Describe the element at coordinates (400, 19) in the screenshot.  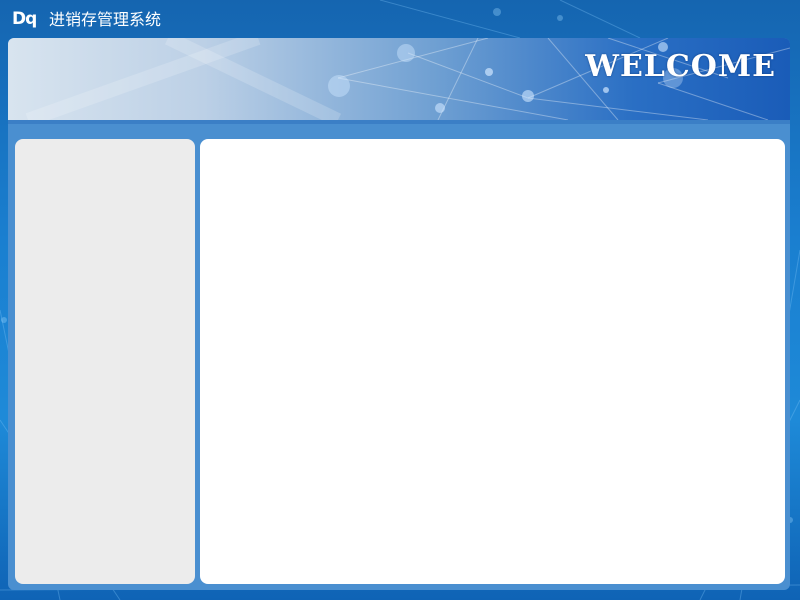
I see `title-bar: Dq 进销存管理系统` at that location.